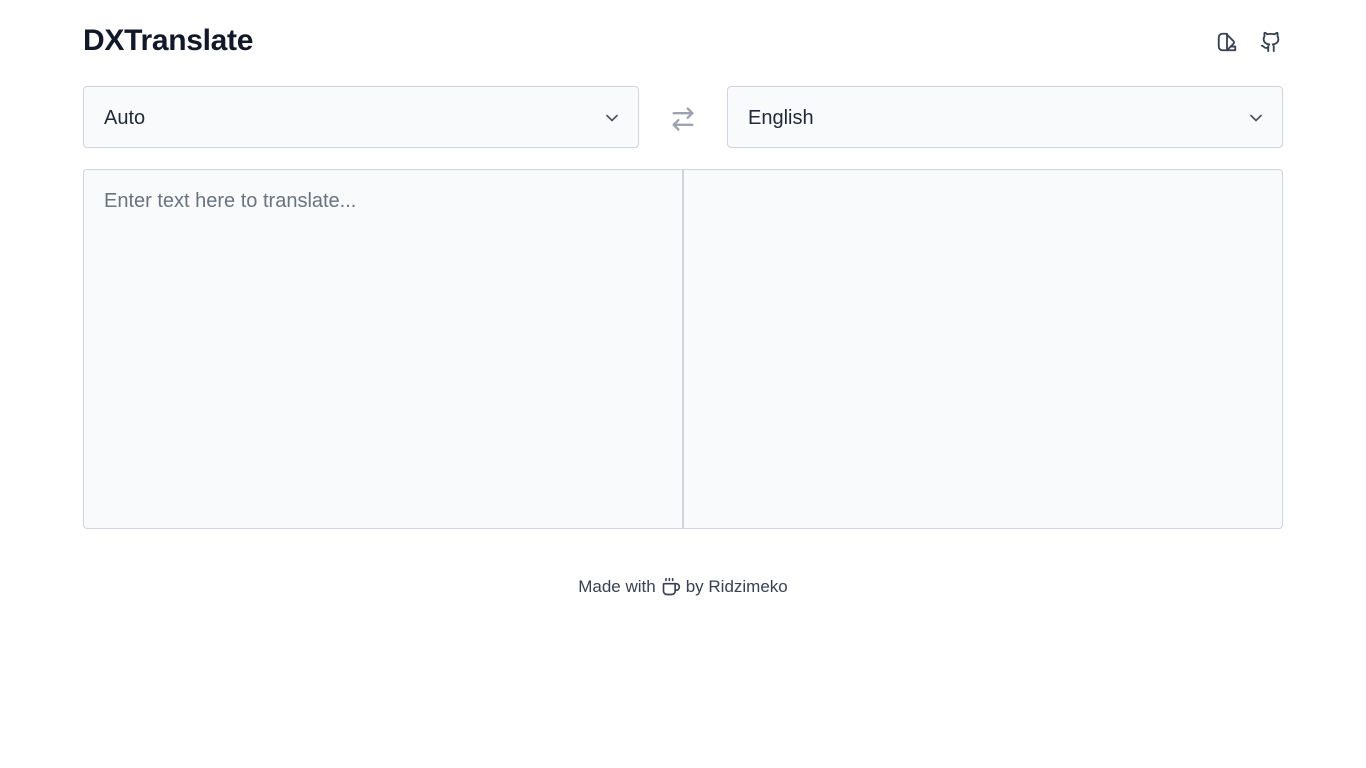  I want to click on coffee-cup-icon, so click(671, 587).